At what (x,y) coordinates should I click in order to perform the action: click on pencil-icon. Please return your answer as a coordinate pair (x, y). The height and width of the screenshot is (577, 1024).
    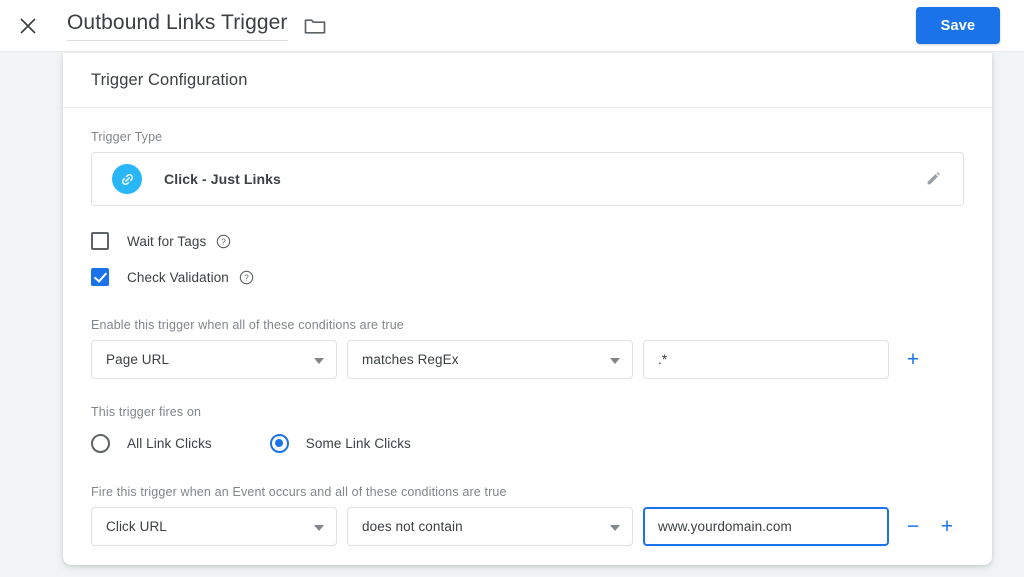
    Looking at the image, I should click on (935, 179).